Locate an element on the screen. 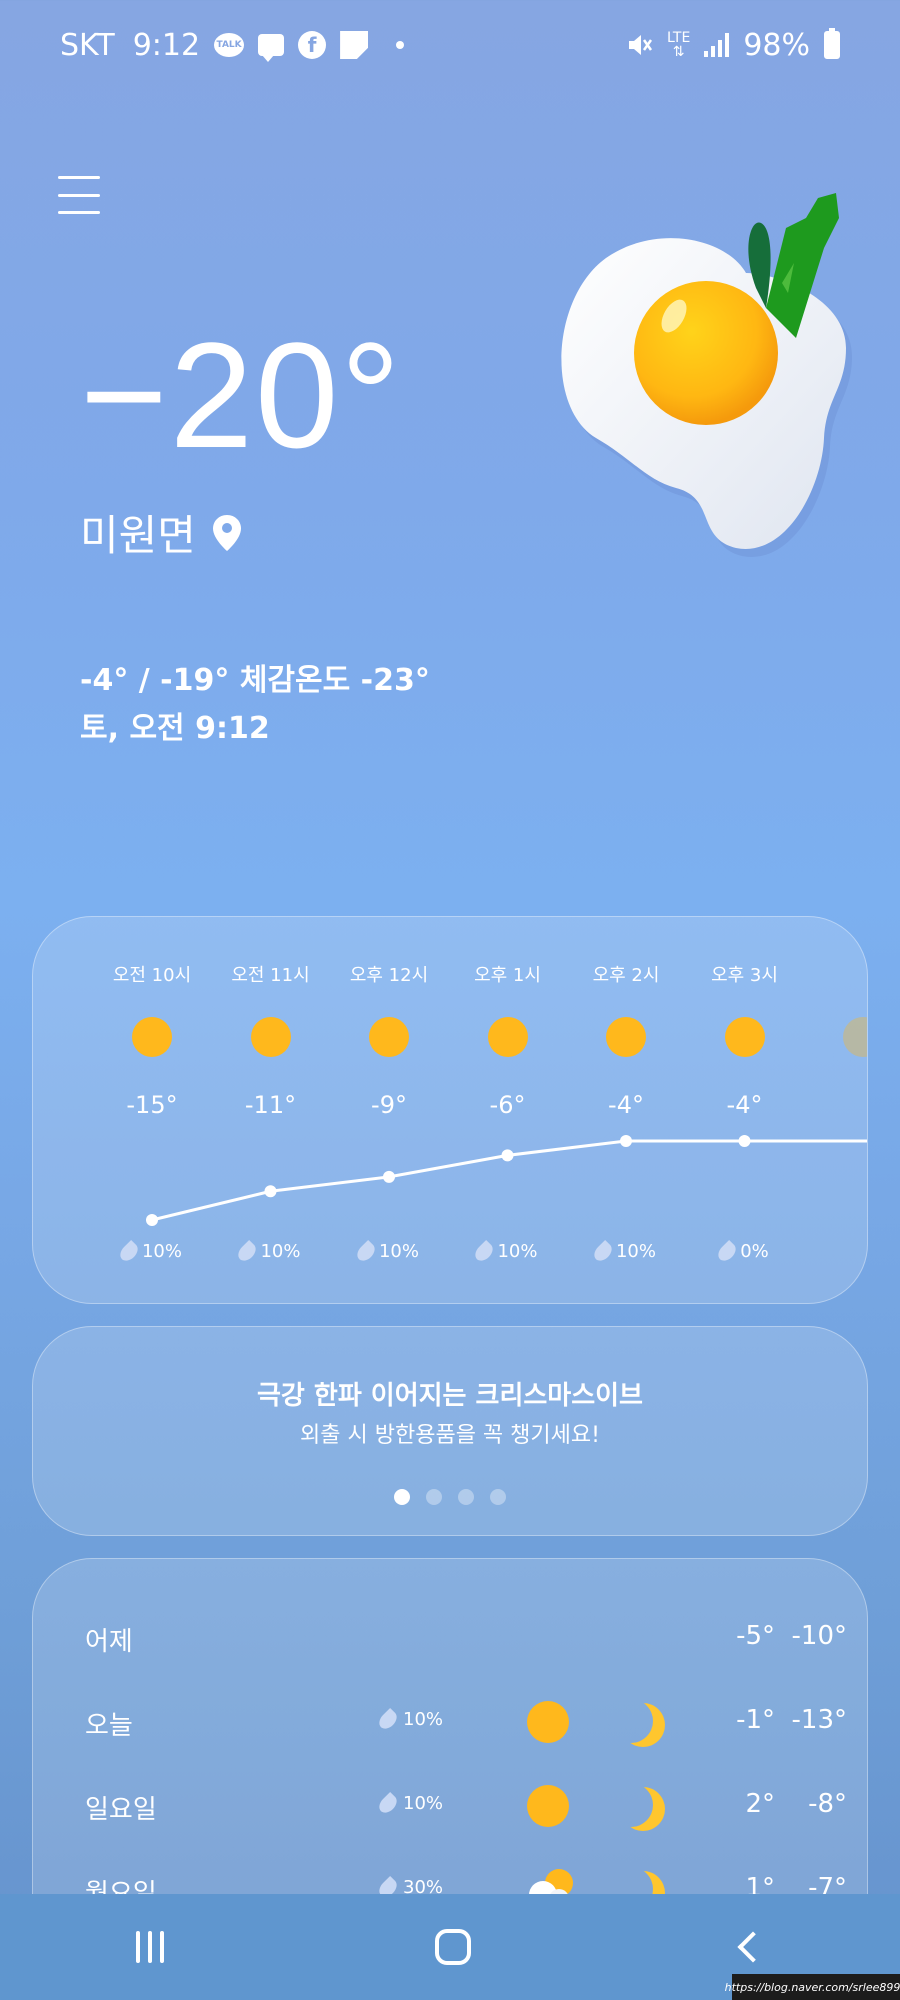 This screenshot has height=2000, width=900. recent-apps-button is located at coordinates (149, 1947).